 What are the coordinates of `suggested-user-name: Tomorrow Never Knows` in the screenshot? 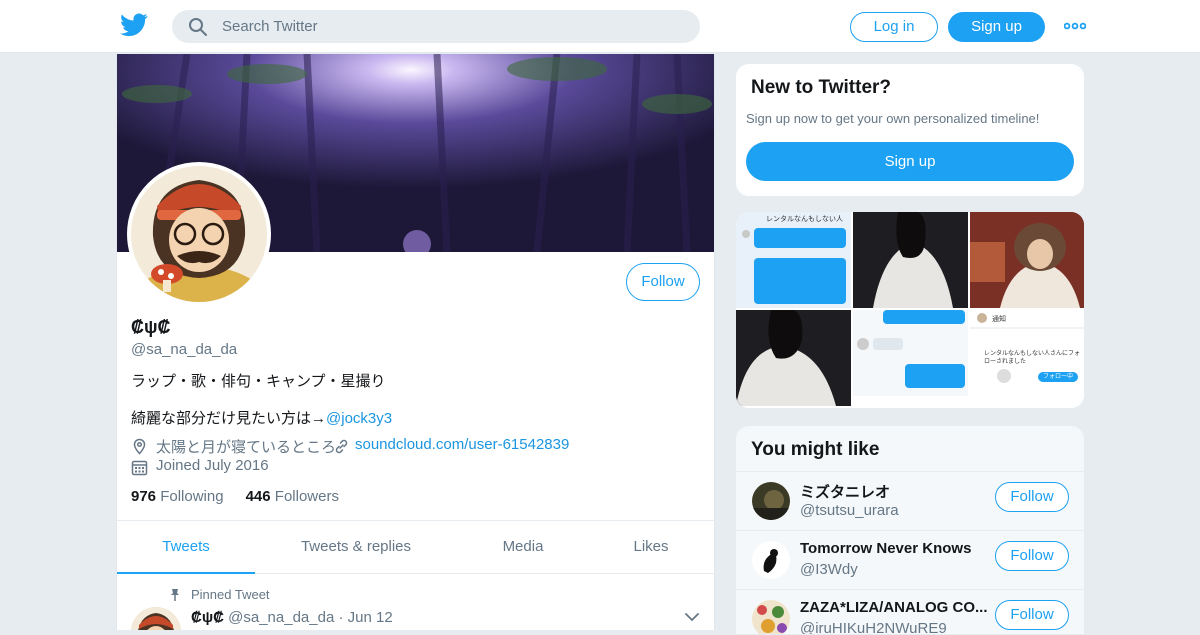 It's located at (885, 548).